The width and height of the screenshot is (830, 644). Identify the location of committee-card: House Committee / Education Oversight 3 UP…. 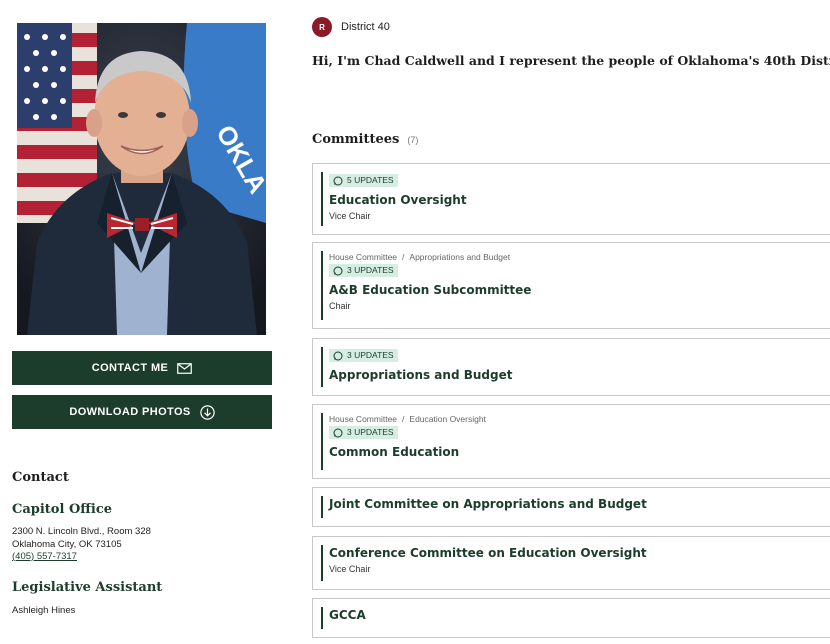
(571, 441).